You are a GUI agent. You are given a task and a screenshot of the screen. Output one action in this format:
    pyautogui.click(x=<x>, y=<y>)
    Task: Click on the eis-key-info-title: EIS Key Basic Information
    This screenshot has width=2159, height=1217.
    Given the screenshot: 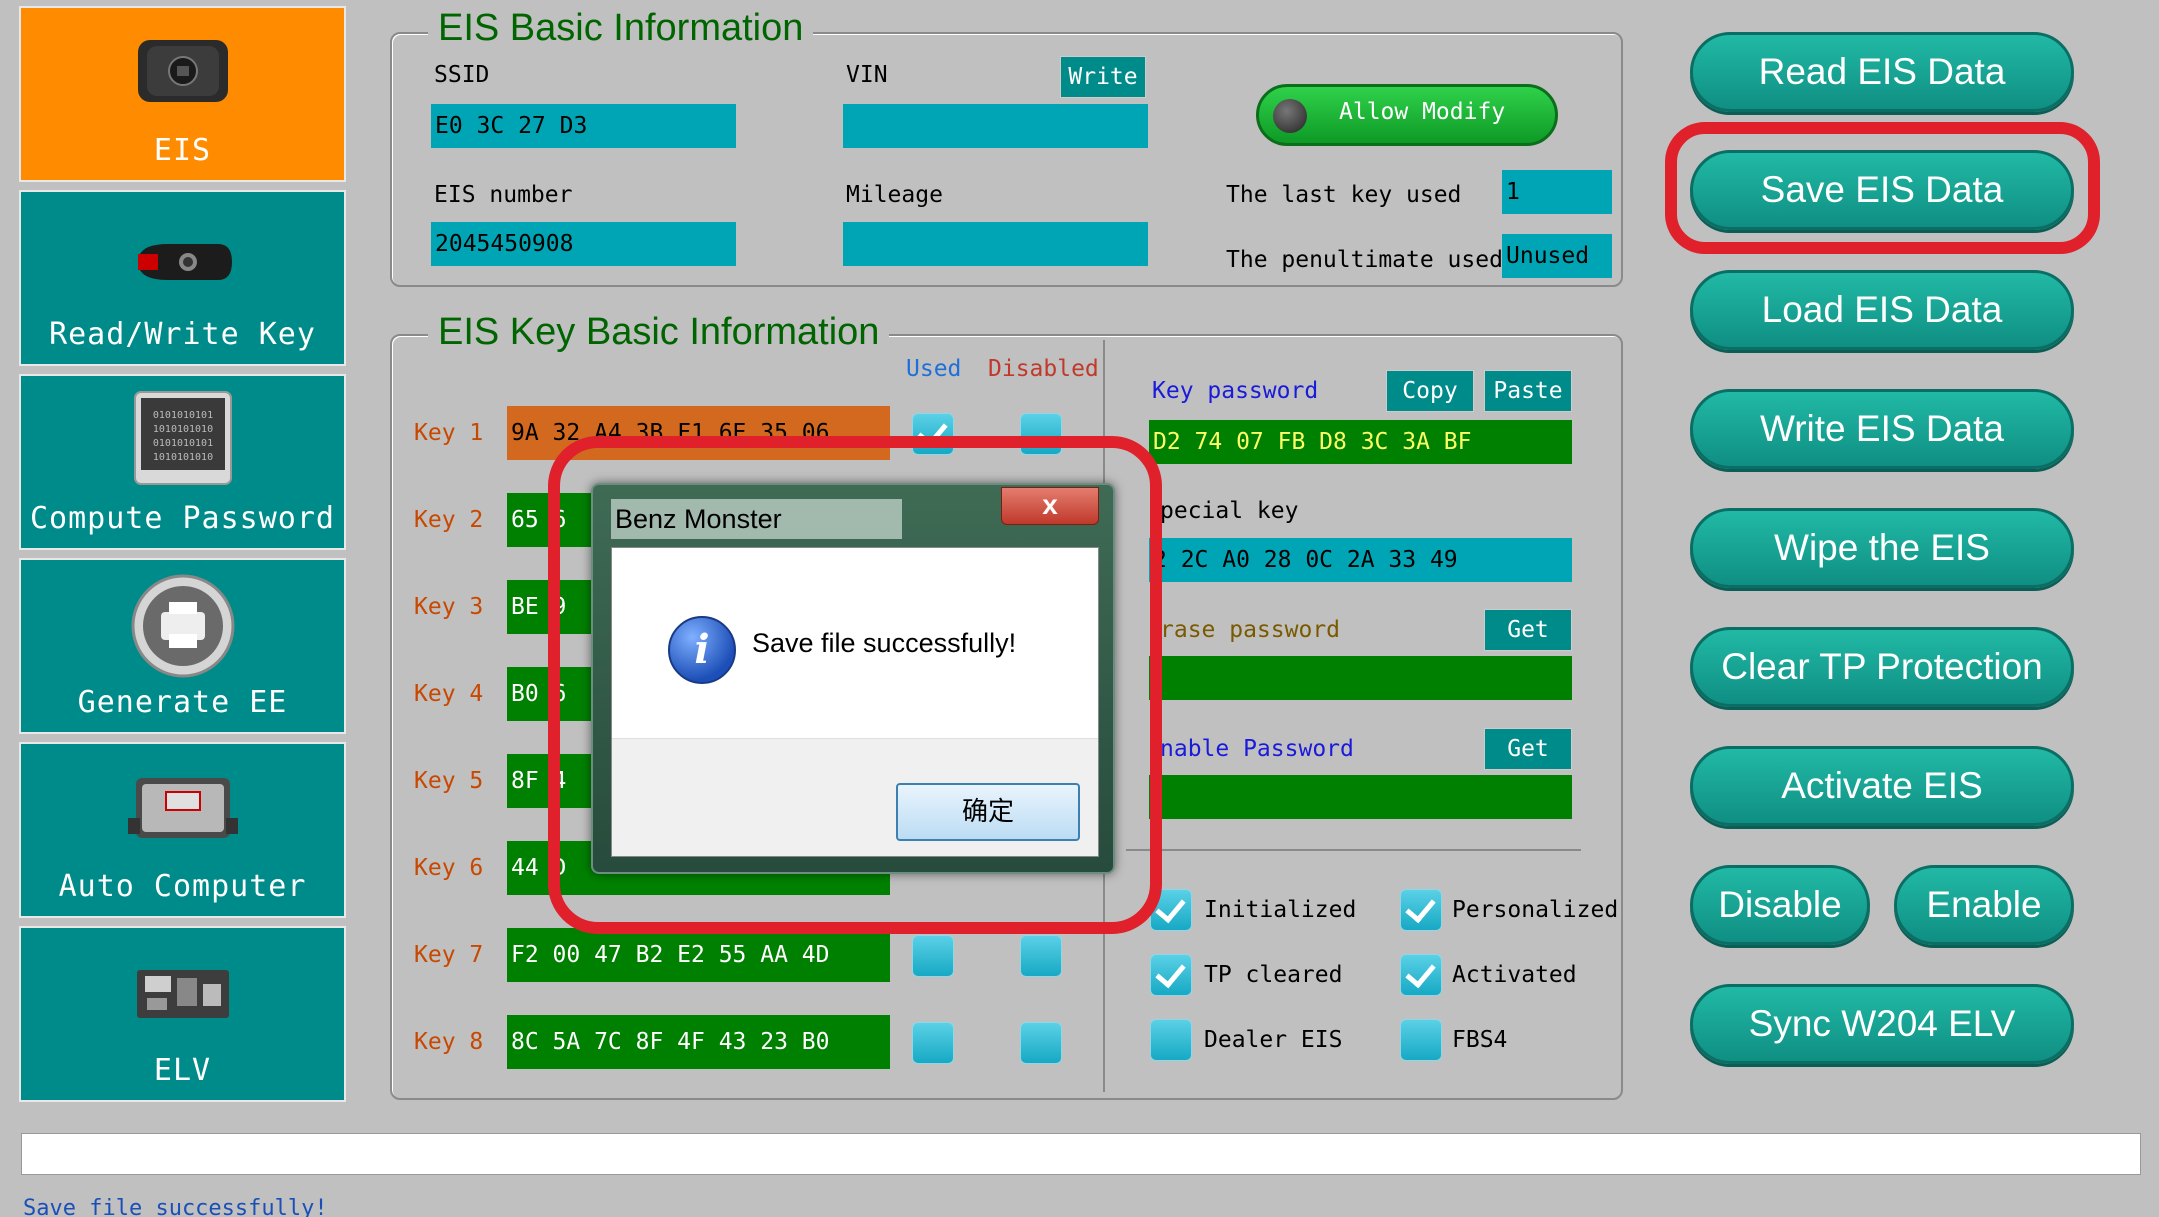 What is the action you would take?
    pyautogui.click(x=659, y=332)
    